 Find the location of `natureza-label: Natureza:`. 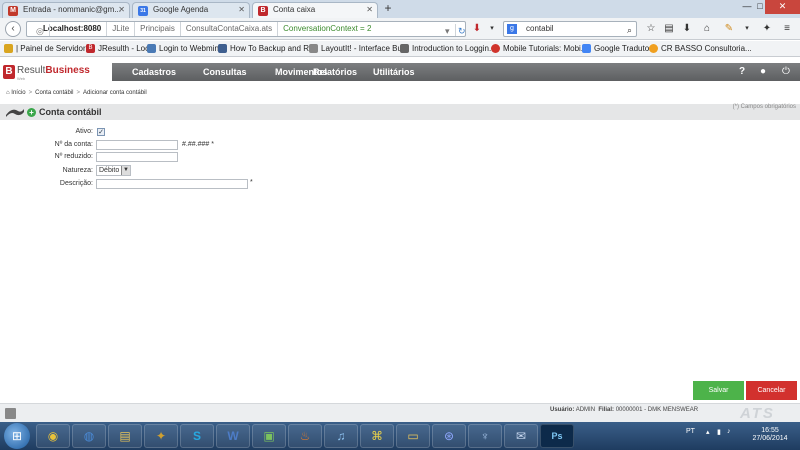

natureza-label: Natureza: is located at coordinates (77, 170).